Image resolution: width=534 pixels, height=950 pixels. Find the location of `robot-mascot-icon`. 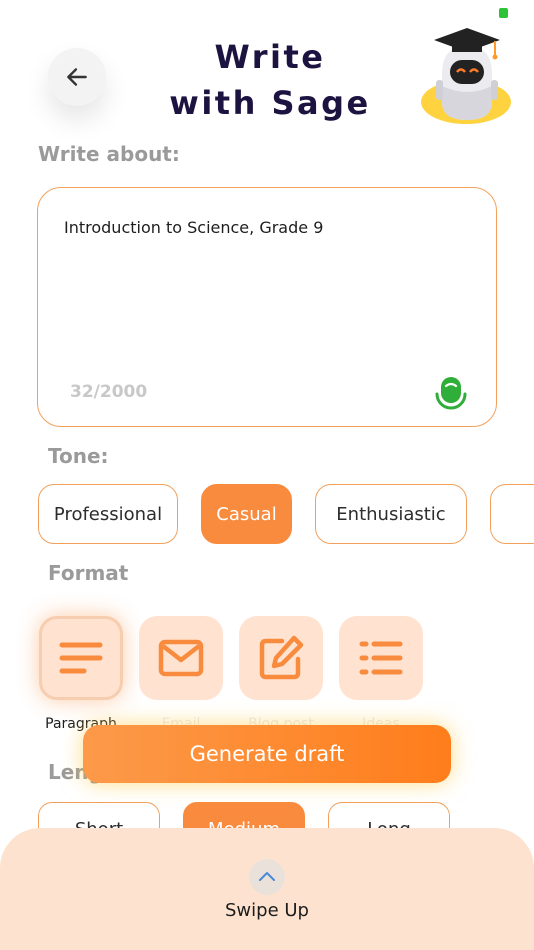

robot-mascot-icon is located at coordinates (466, 76).